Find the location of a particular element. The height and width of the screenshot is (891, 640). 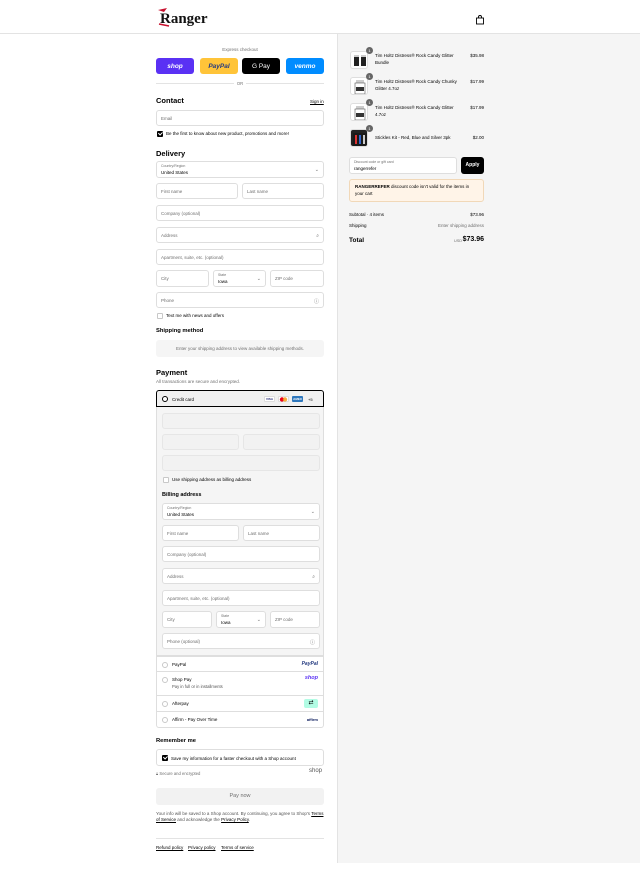

news-checkbox is located at coordinates (160, 134).